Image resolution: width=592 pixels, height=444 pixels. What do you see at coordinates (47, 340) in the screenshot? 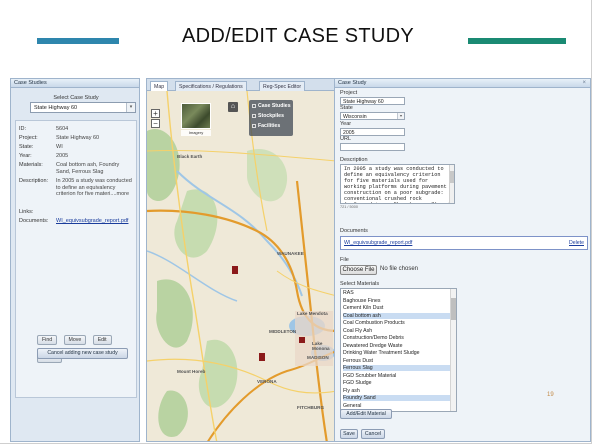
I see `find-button: Find` at bounding box center [47, 340].